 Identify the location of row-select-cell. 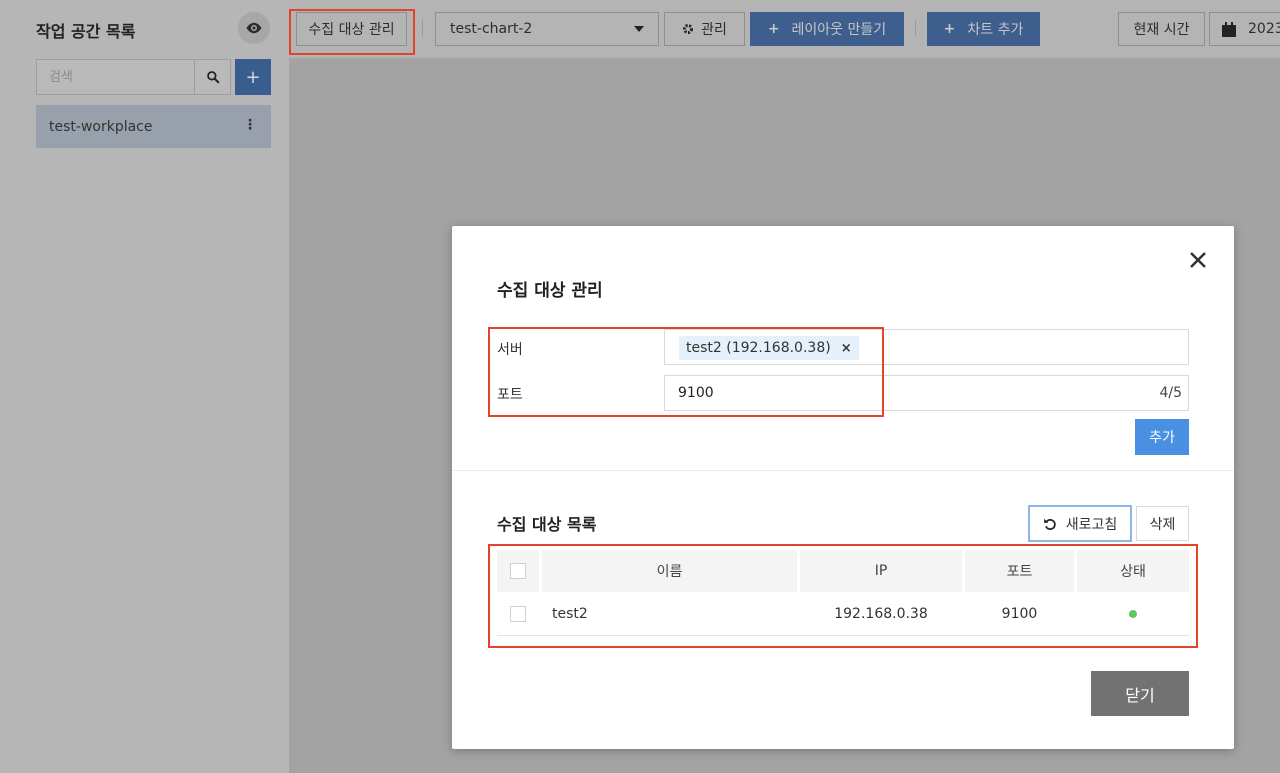
(518, 614).